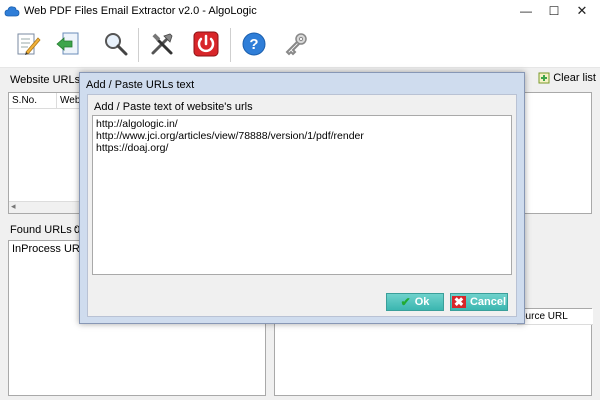  I want to click on clear-list-icon, so click(544, 78).